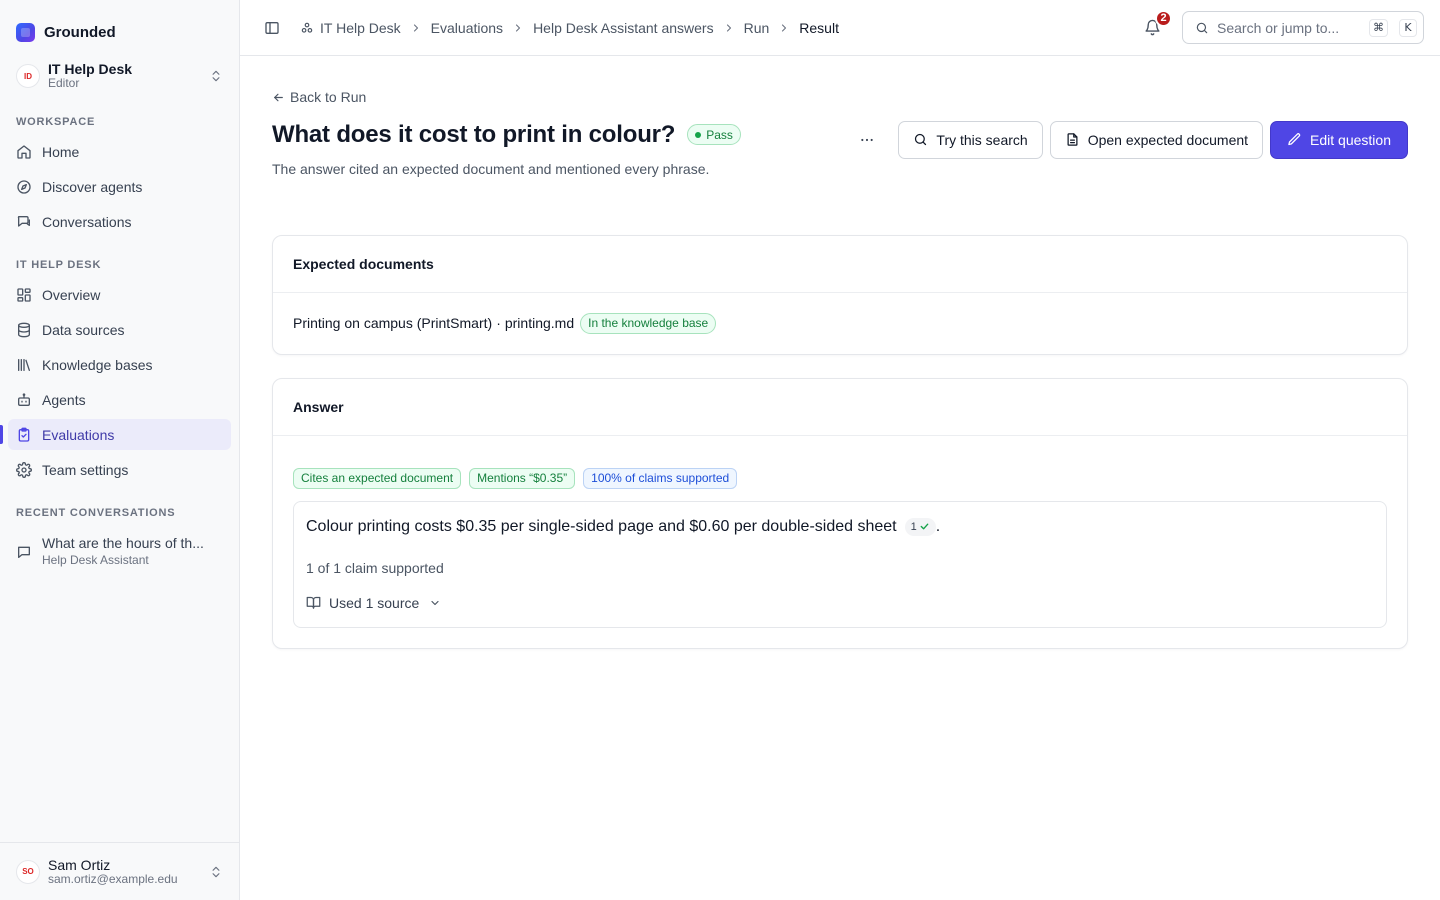 The height and width of the screenshot is (900, 1440). I want to click on open-expected-document-button: Open expected document, so click(1156, 139).